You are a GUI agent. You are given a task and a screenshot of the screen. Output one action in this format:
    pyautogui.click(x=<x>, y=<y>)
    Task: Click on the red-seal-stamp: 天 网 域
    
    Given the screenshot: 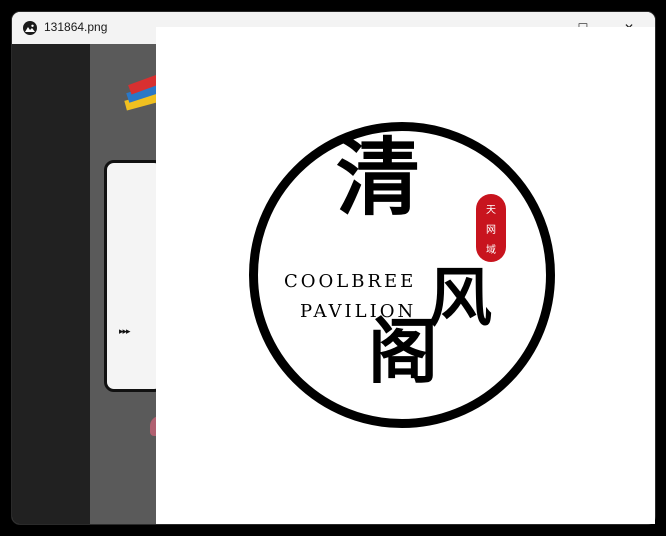 What is the action you would take?
    pyautogui.click(x=491, y=228)
    